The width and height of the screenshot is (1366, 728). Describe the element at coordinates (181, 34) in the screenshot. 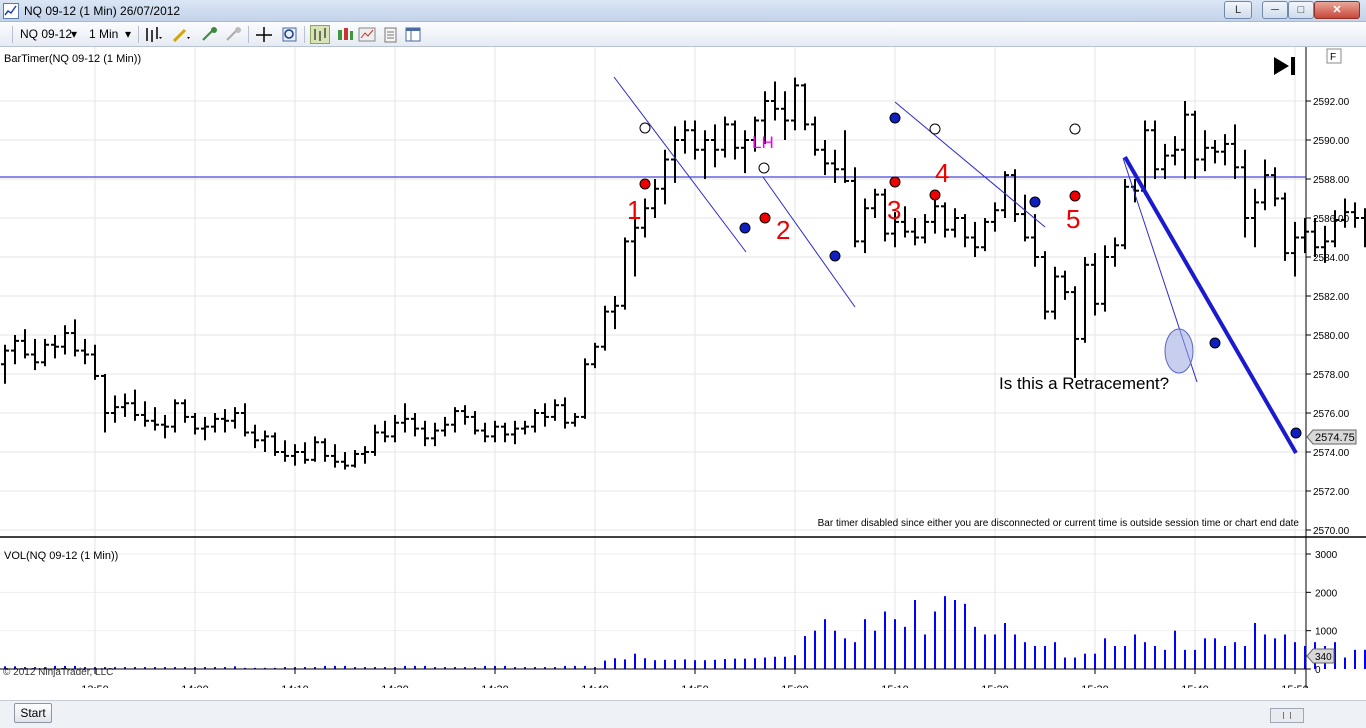

I see `drawing-tools-icon` at that location.